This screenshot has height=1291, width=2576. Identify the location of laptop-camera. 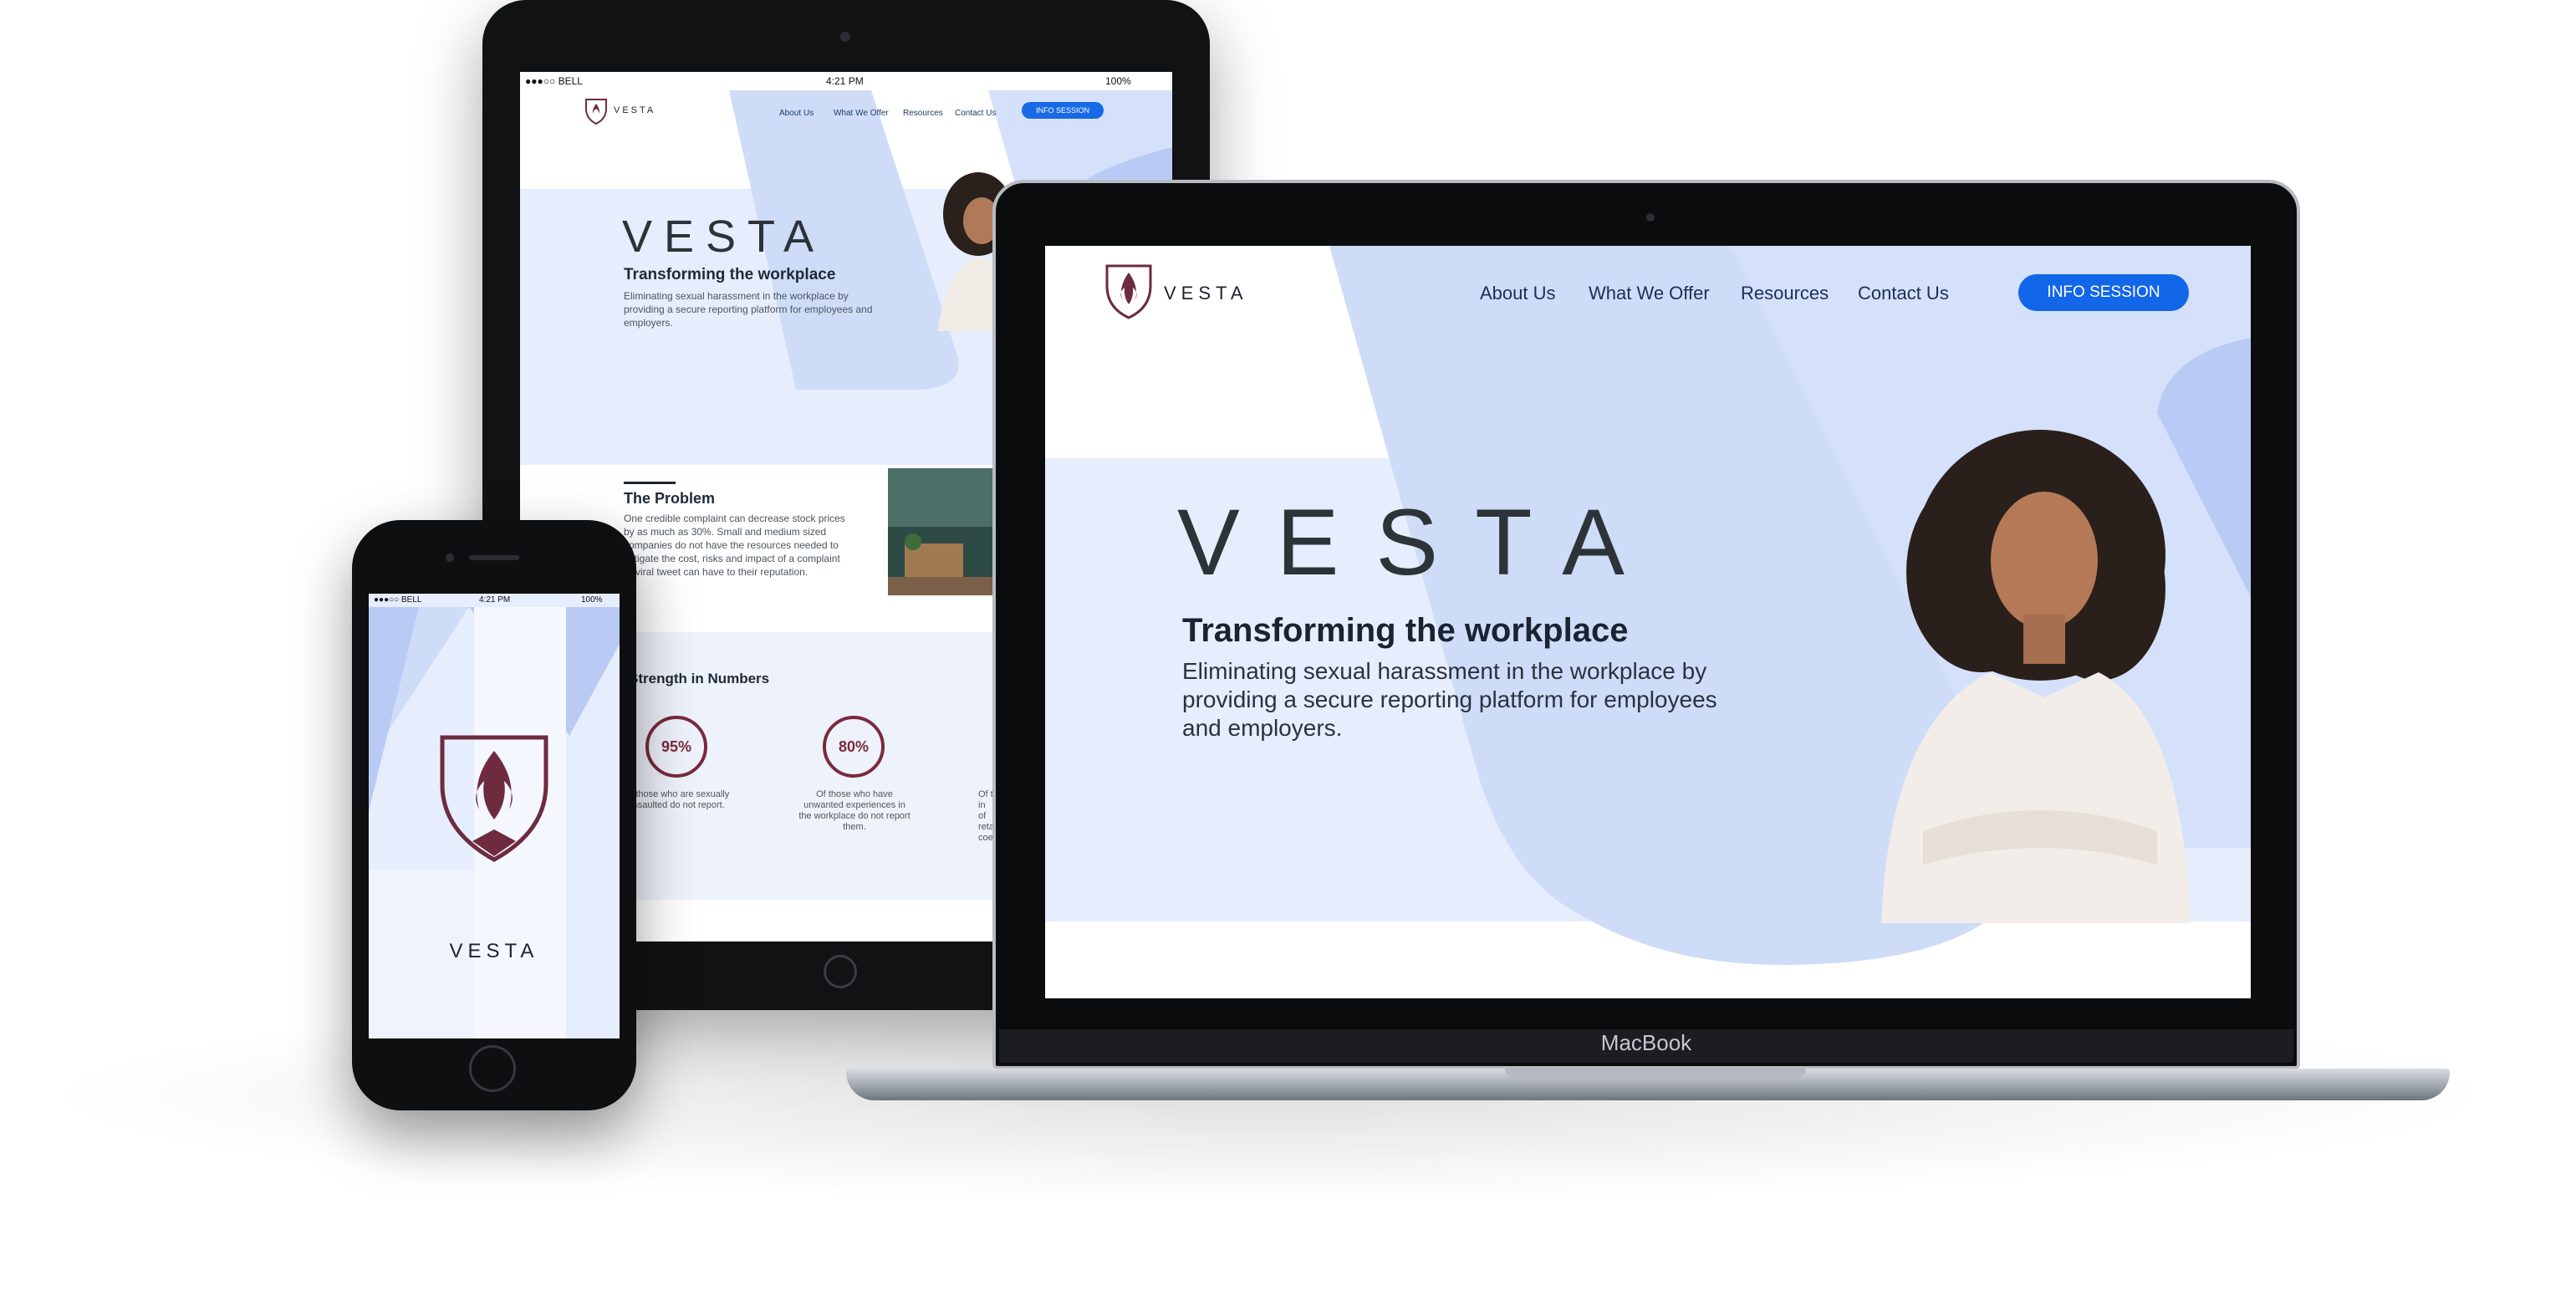
(1651, 218).